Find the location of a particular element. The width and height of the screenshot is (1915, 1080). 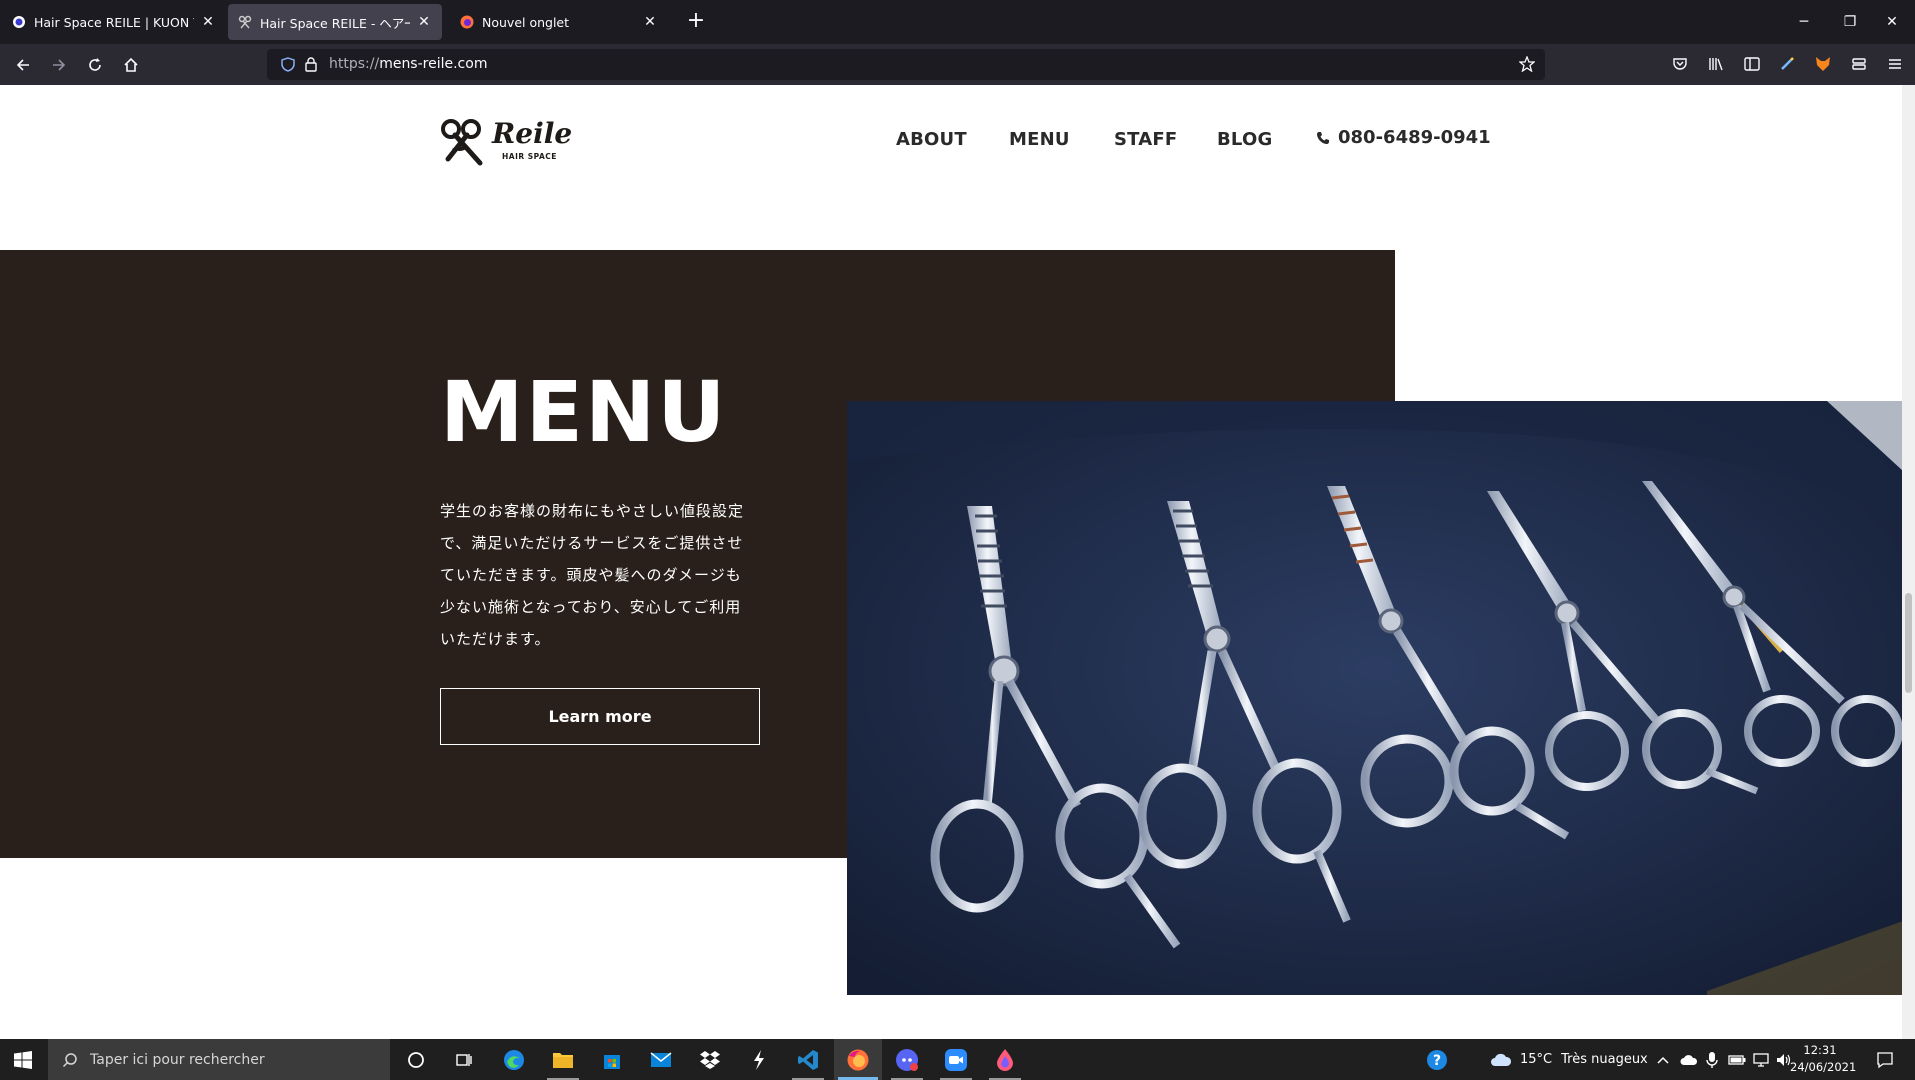

onedrive-icon is located at coordinates (1689, 1059).